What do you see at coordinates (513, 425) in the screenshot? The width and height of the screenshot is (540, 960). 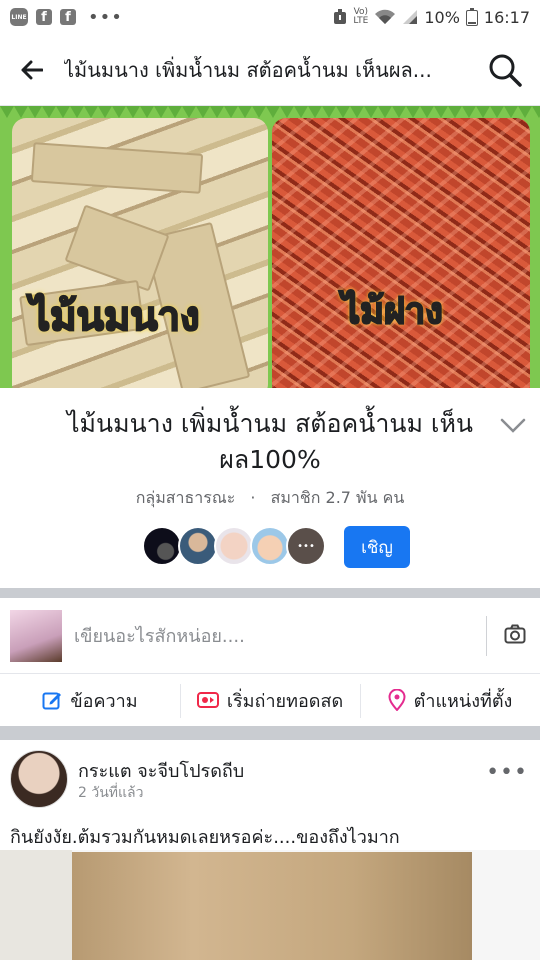 I see `chevron-down-icon` at bounding box center [513, 425].